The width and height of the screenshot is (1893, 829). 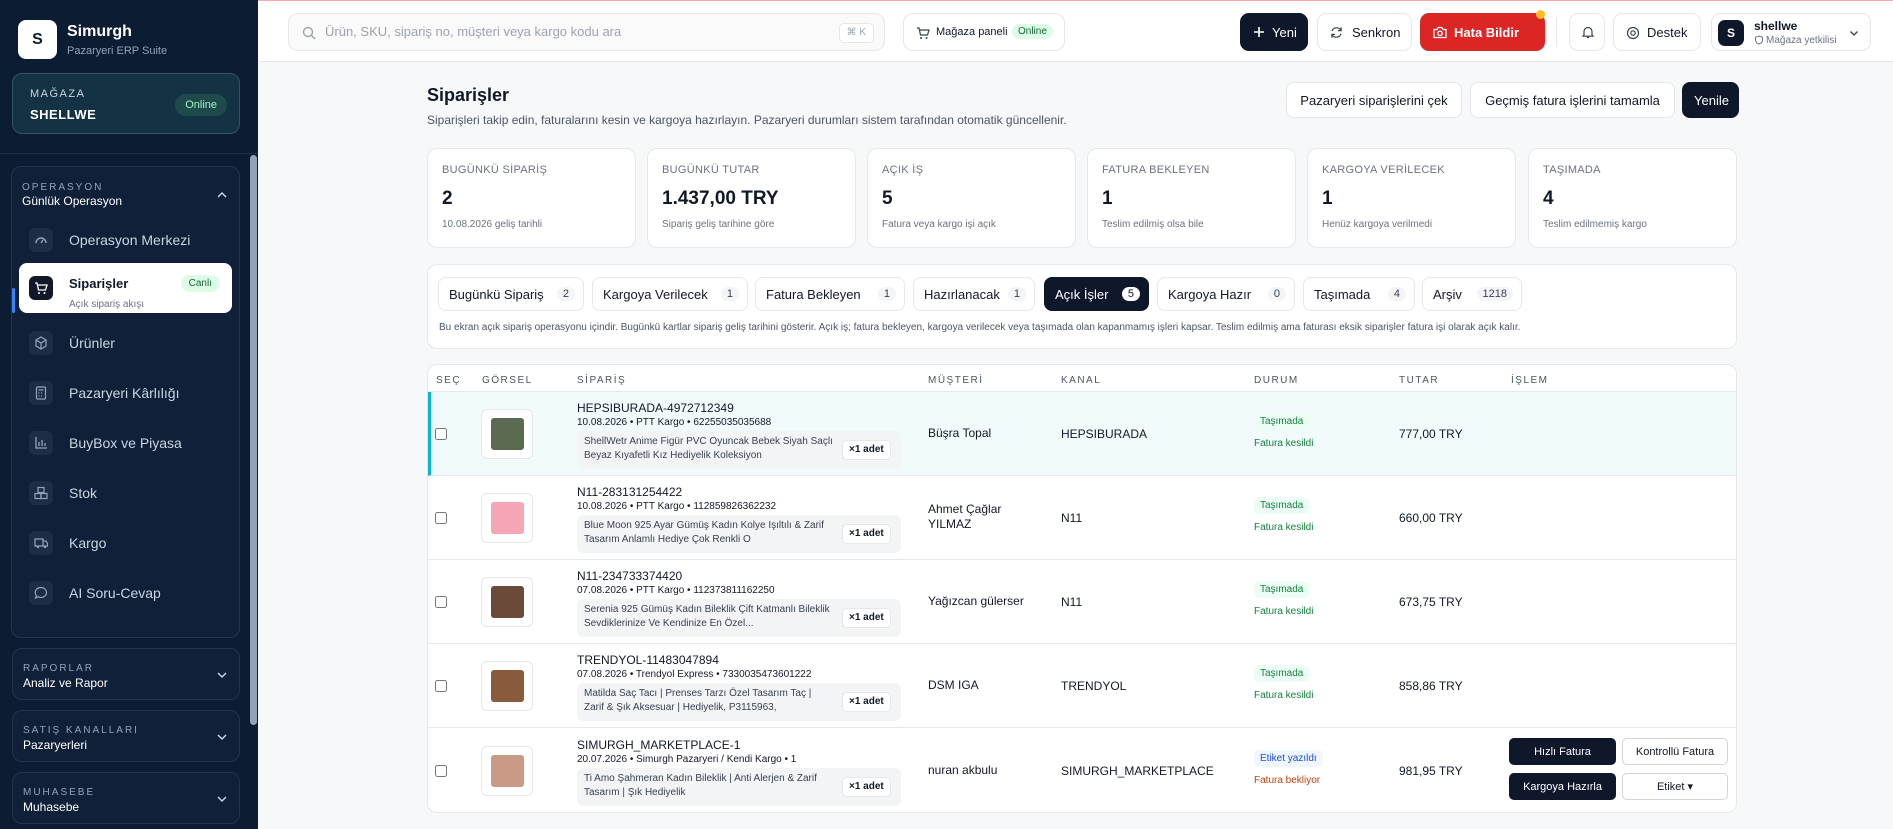 I want to click on notifications-button, so click(x=1587, y=32).